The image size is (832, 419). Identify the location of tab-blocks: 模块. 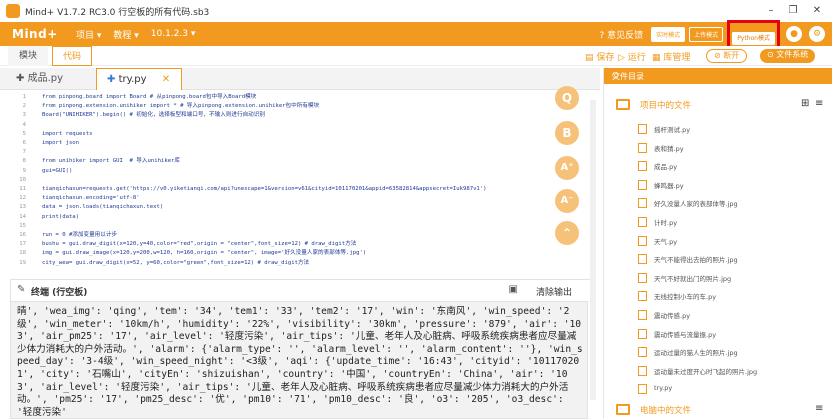
(28, 56).